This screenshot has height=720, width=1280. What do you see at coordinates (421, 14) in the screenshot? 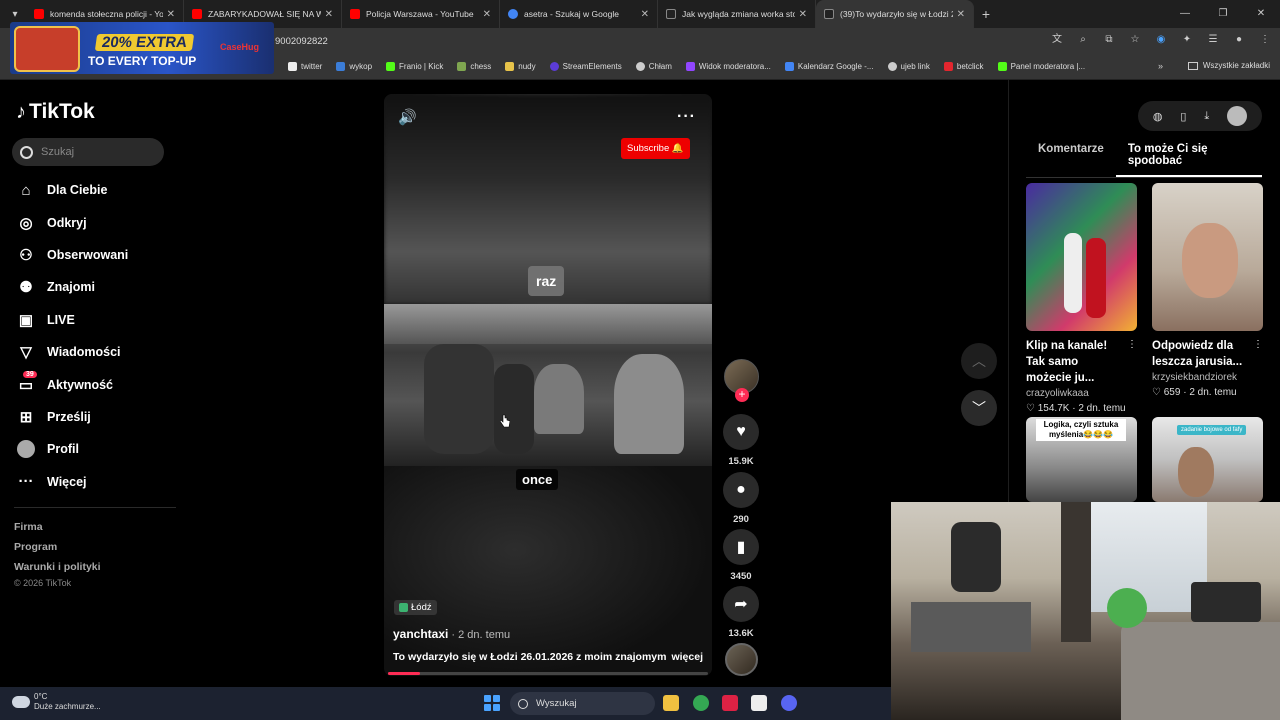
I see `browser-tab: Policja Warszawa - YouTube ✕` at bounding box center [421, 14].